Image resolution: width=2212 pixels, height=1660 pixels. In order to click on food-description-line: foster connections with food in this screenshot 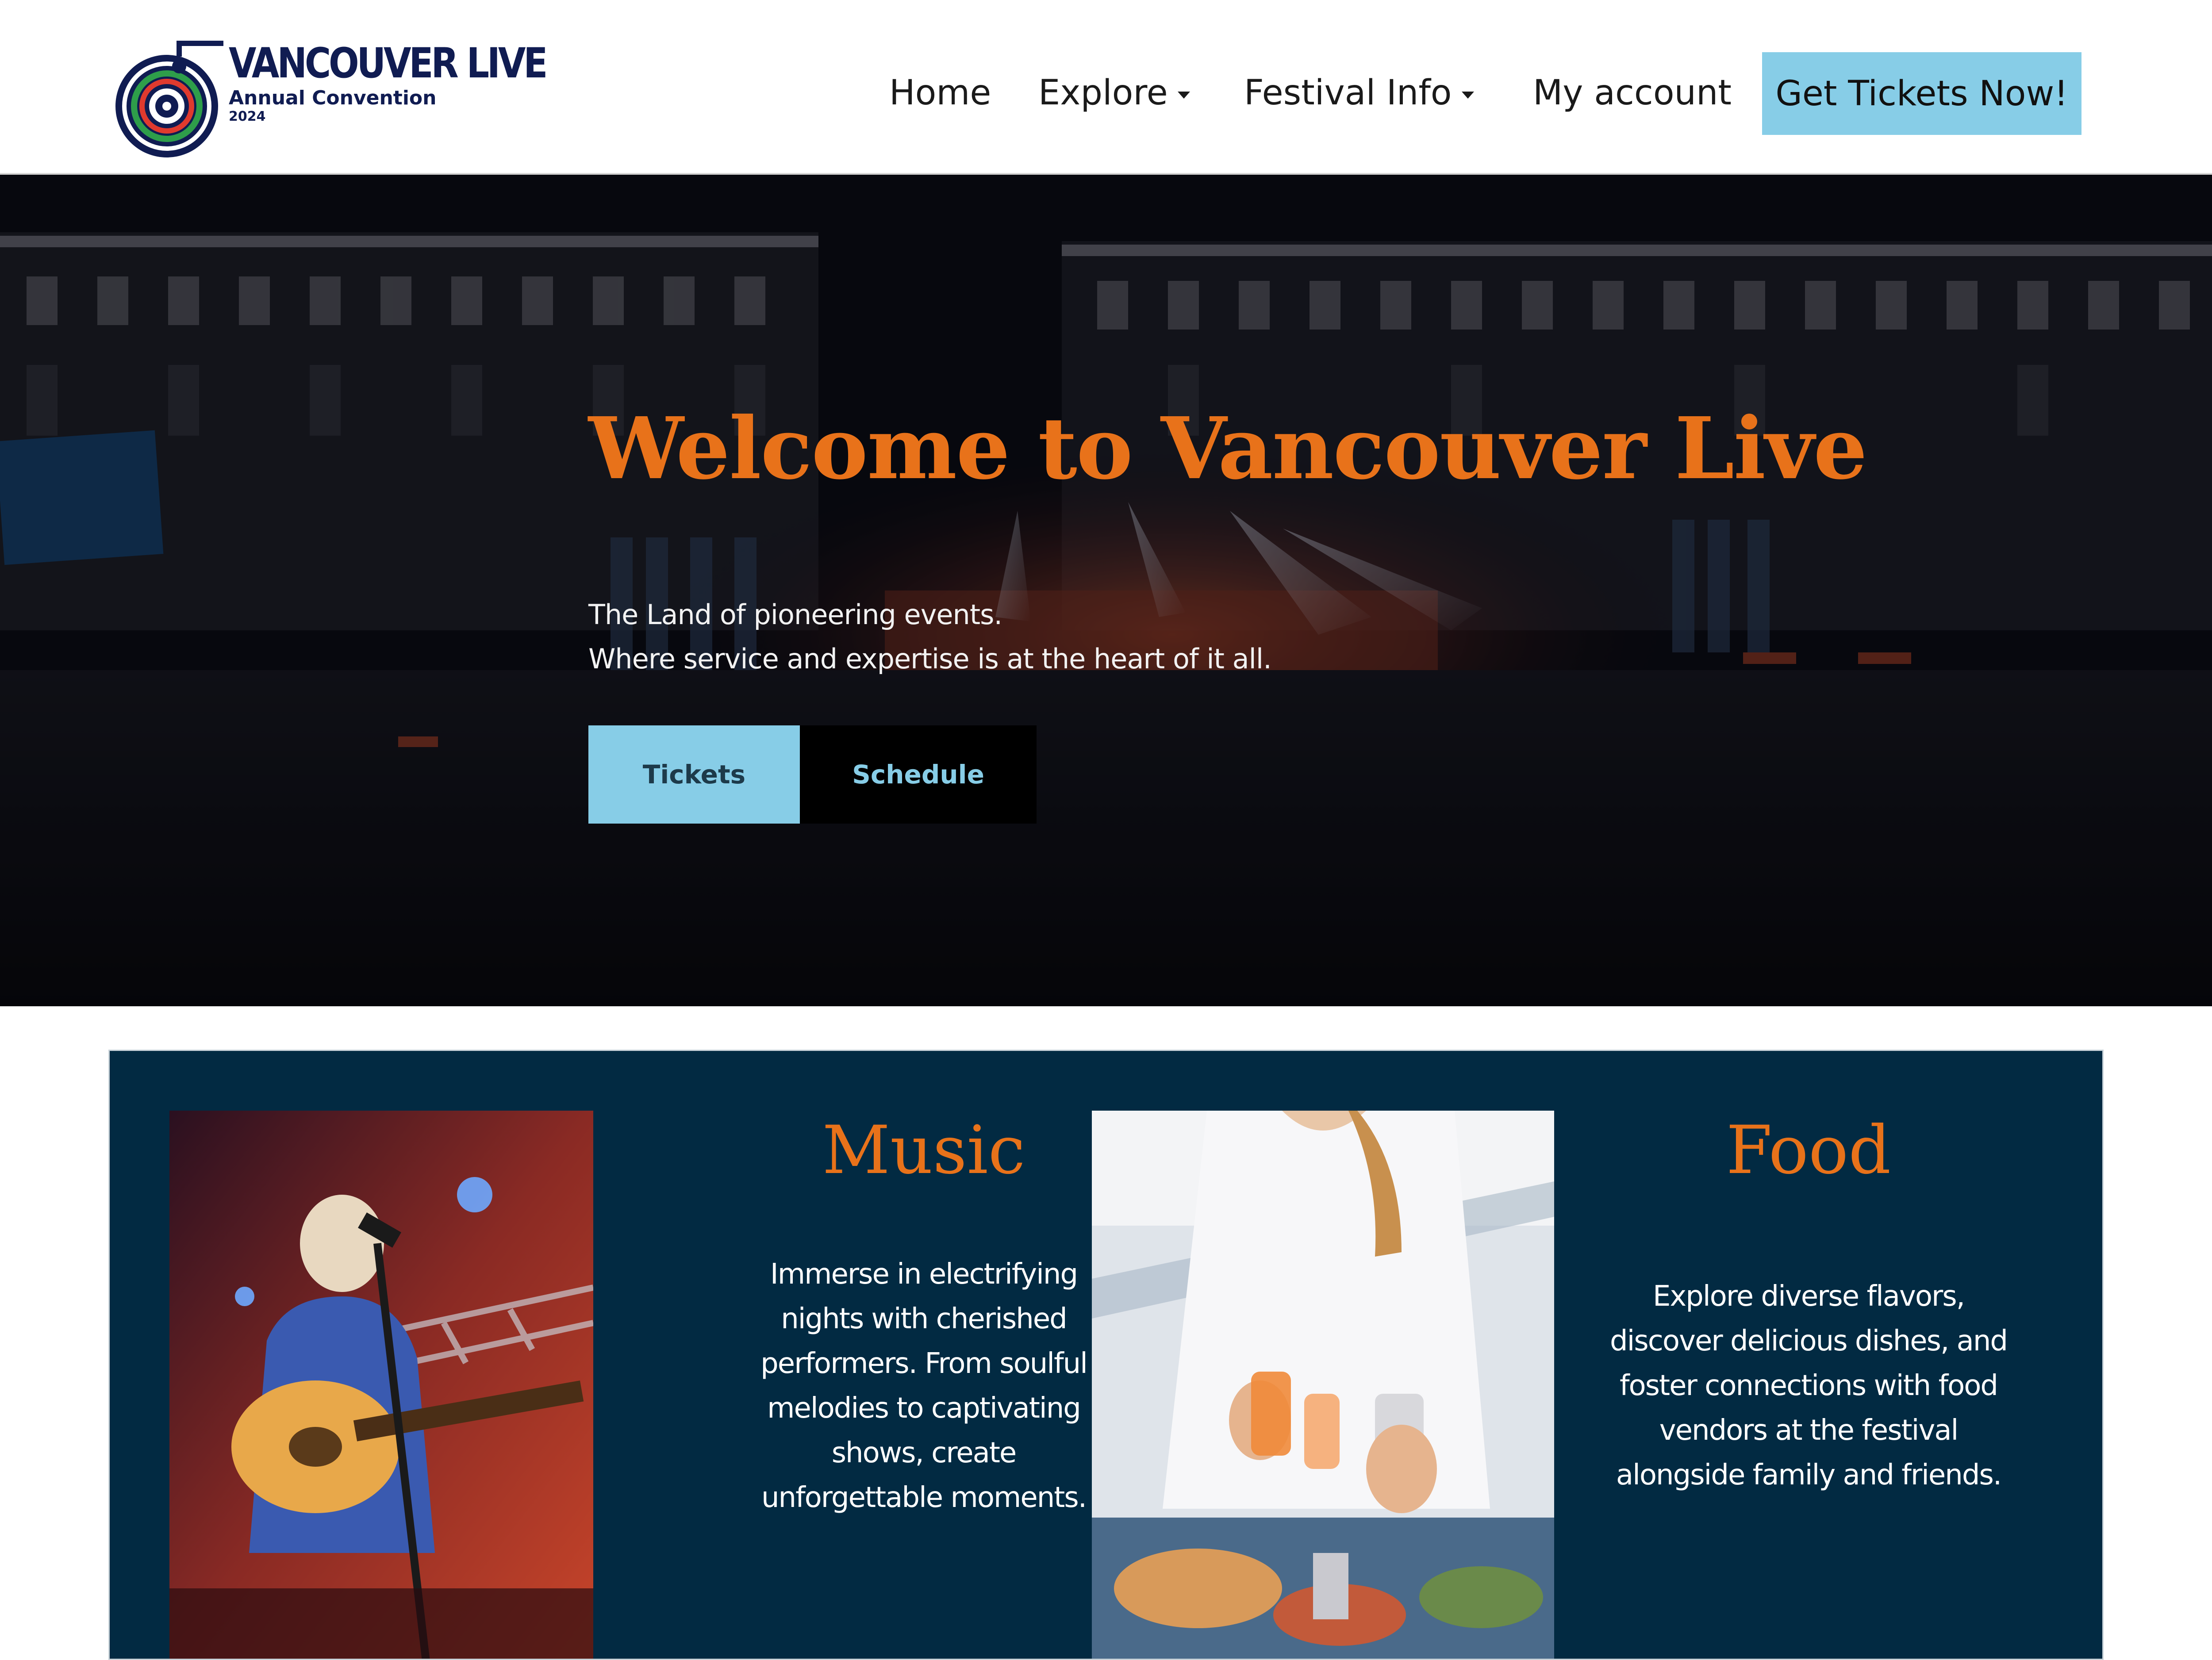, I will do `click(1809, 1385)`.